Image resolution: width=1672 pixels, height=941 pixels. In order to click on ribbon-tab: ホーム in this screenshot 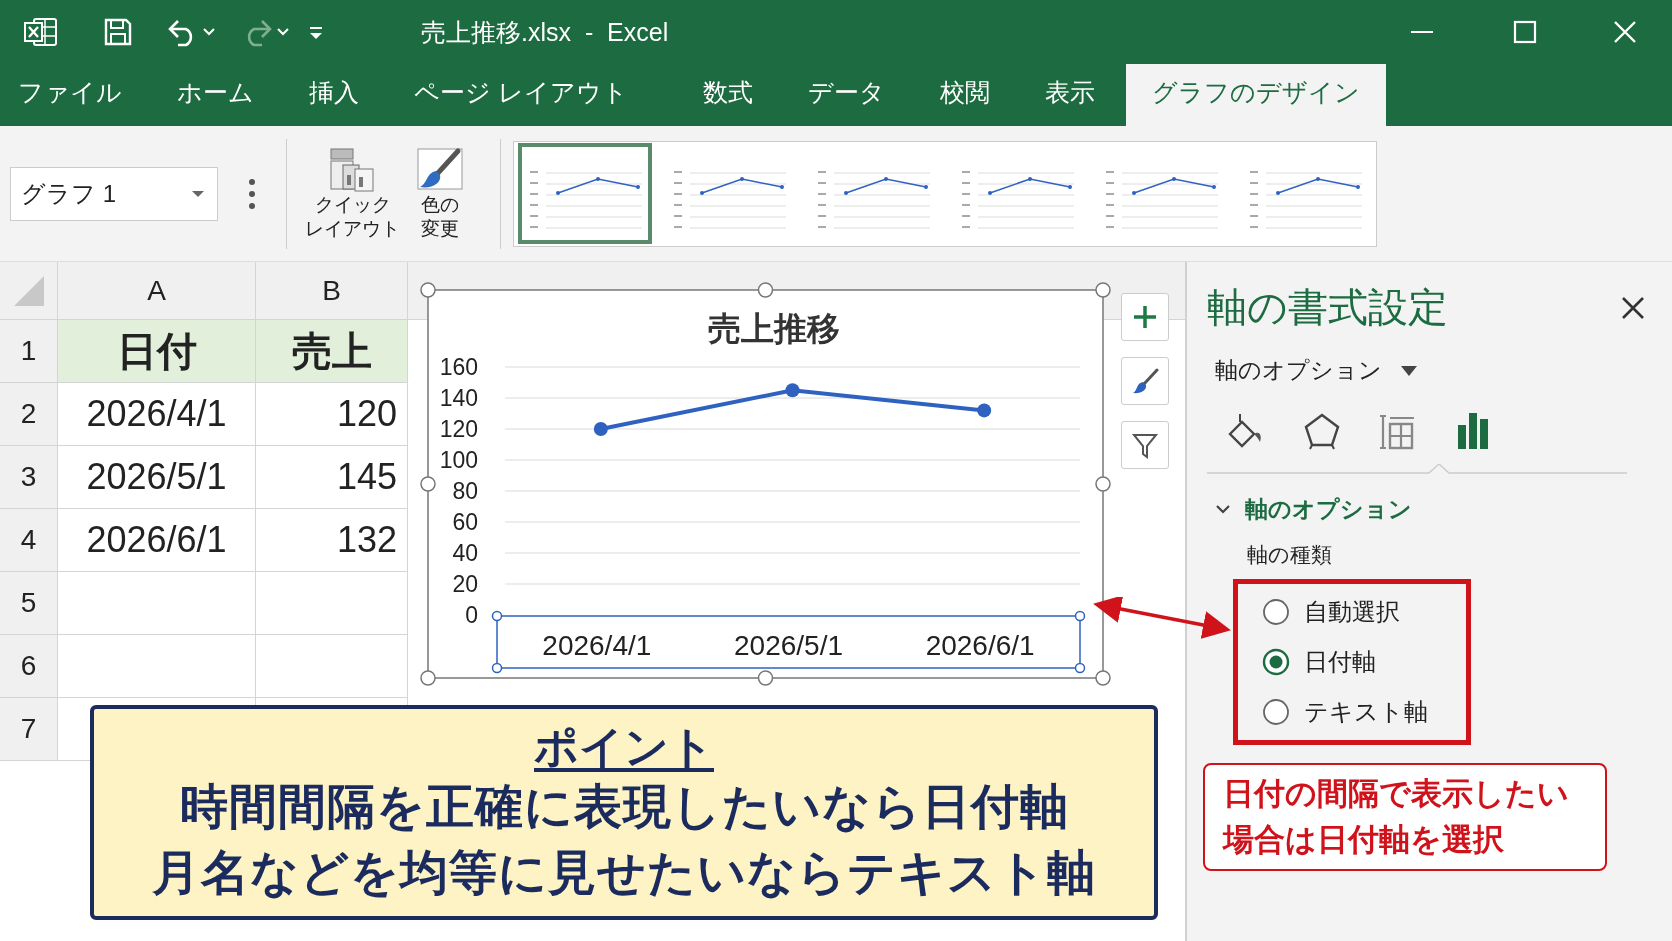, I will do `click(215, 95)`.